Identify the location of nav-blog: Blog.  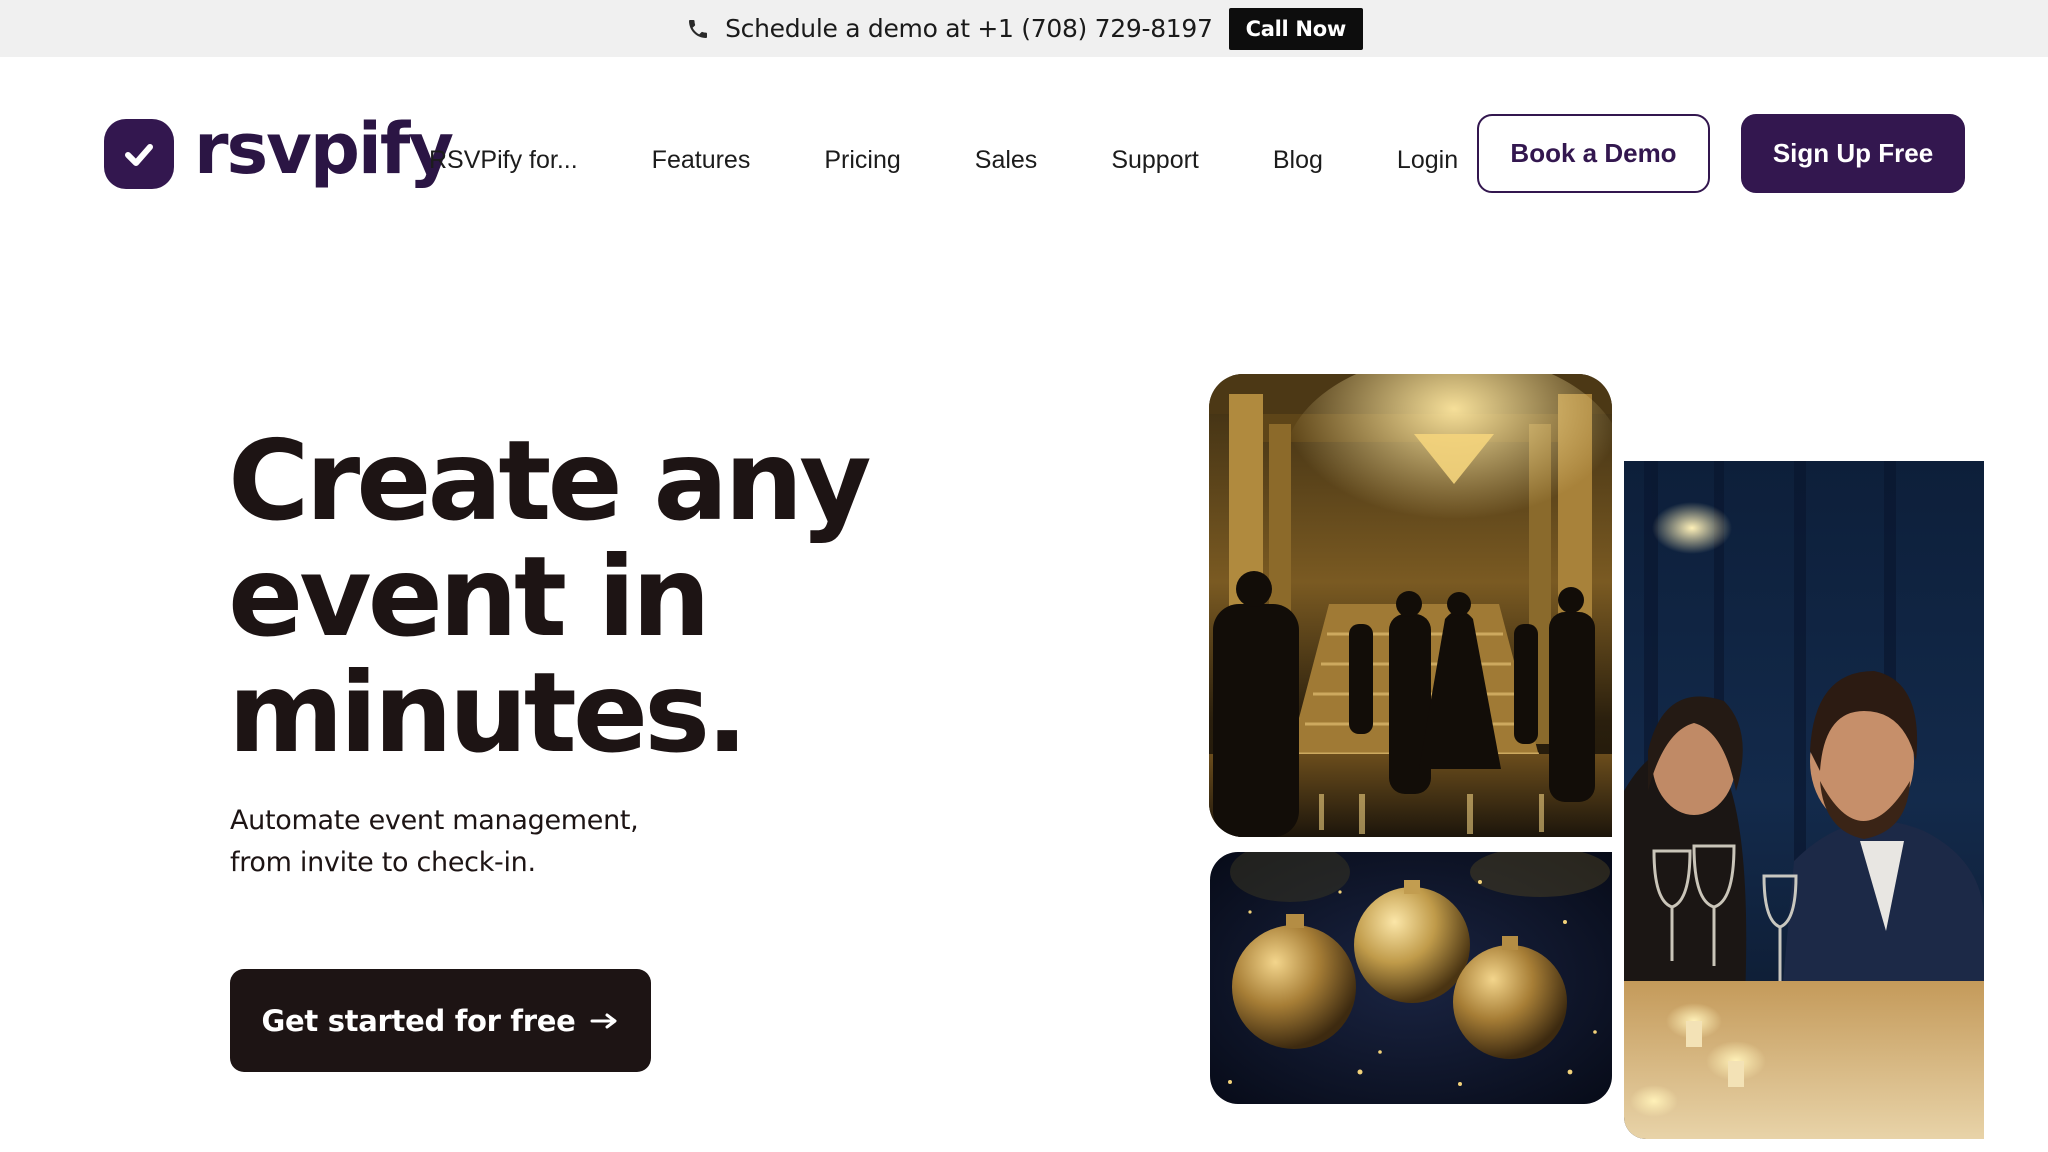
(1298, 160).